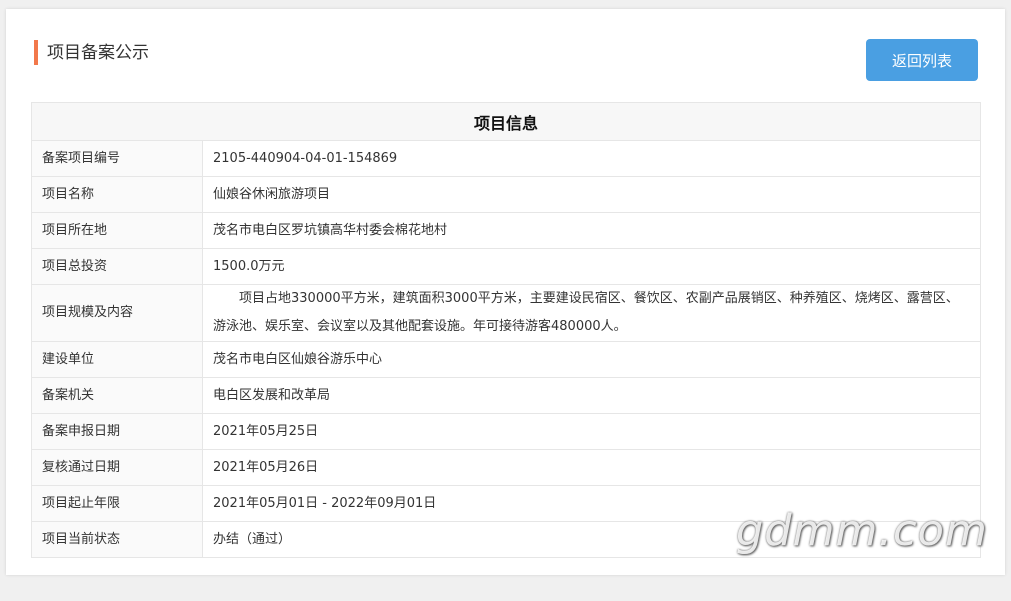 The height and width of the screenshot is (601, 1011). I want to click on row-value: 2105-440904-04-01-154869, so click(591, 158).